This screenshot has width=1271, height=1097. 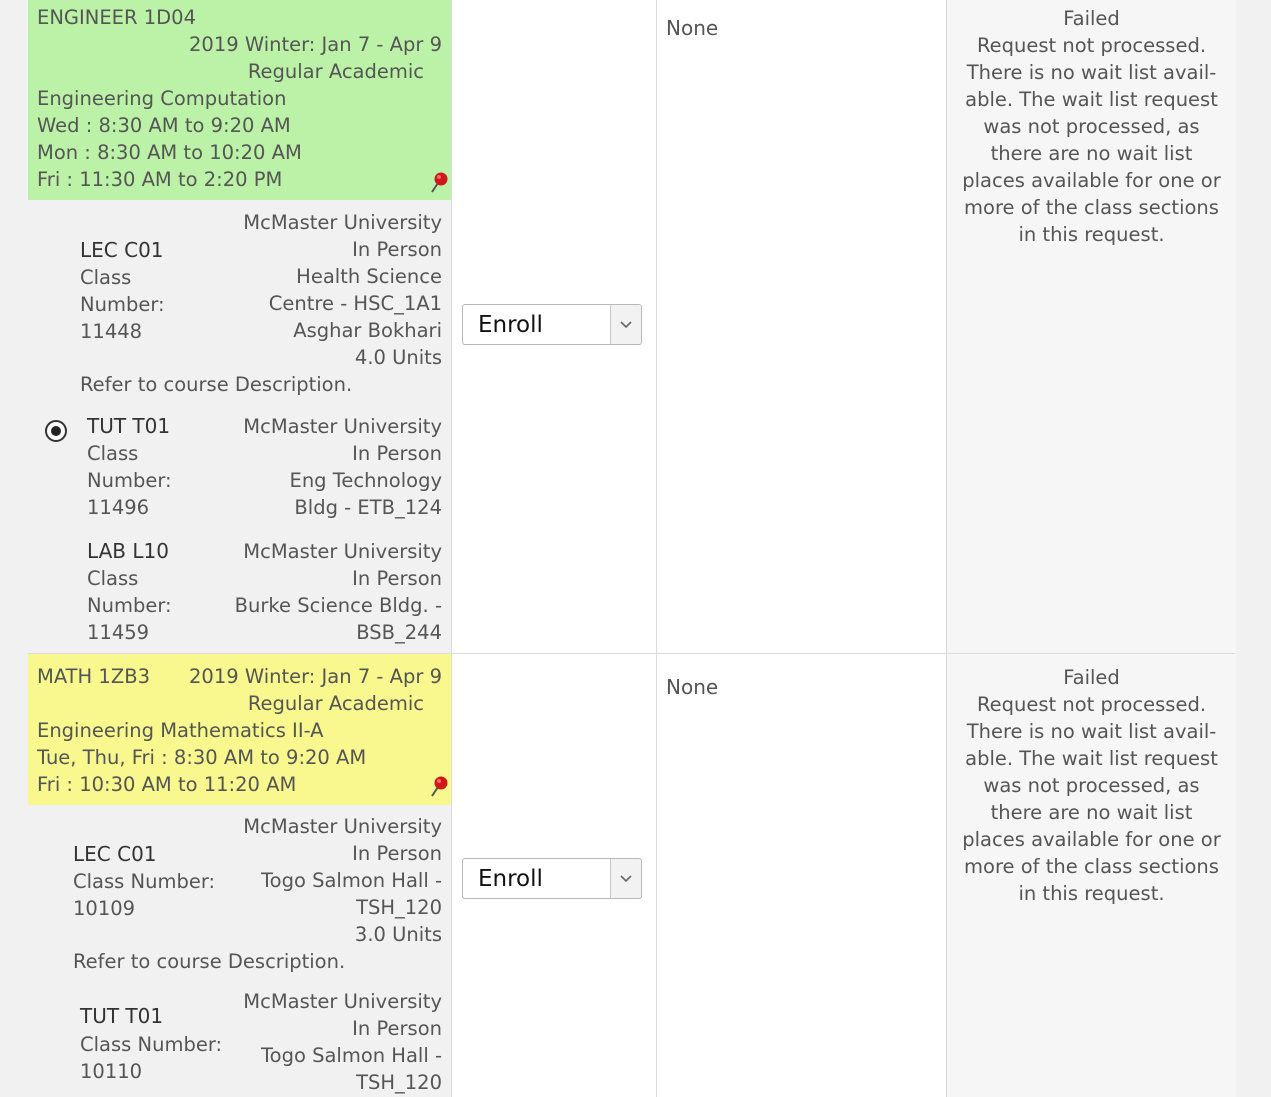 What do you see at coordinates (118, 632) in the screenshot?
I see `class-number: 11459` at bounding box center [118, 632].